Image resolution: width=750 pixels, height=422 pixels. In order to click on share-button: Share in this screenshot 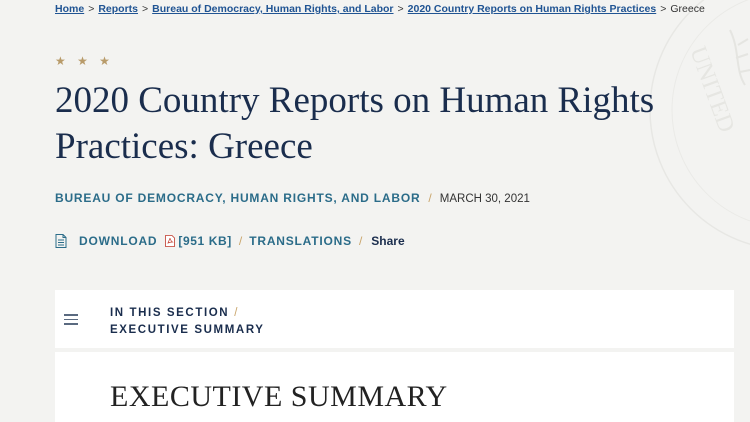, I will do `click(387, 241)`.